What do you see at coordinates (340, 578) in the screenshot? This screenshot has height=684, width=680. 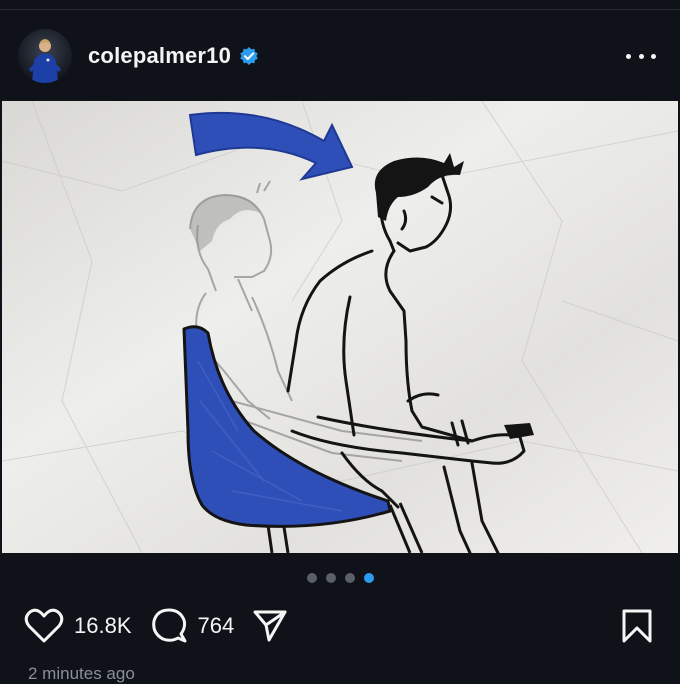 I see `carousel-indicator` at bounding box center [340, 578].